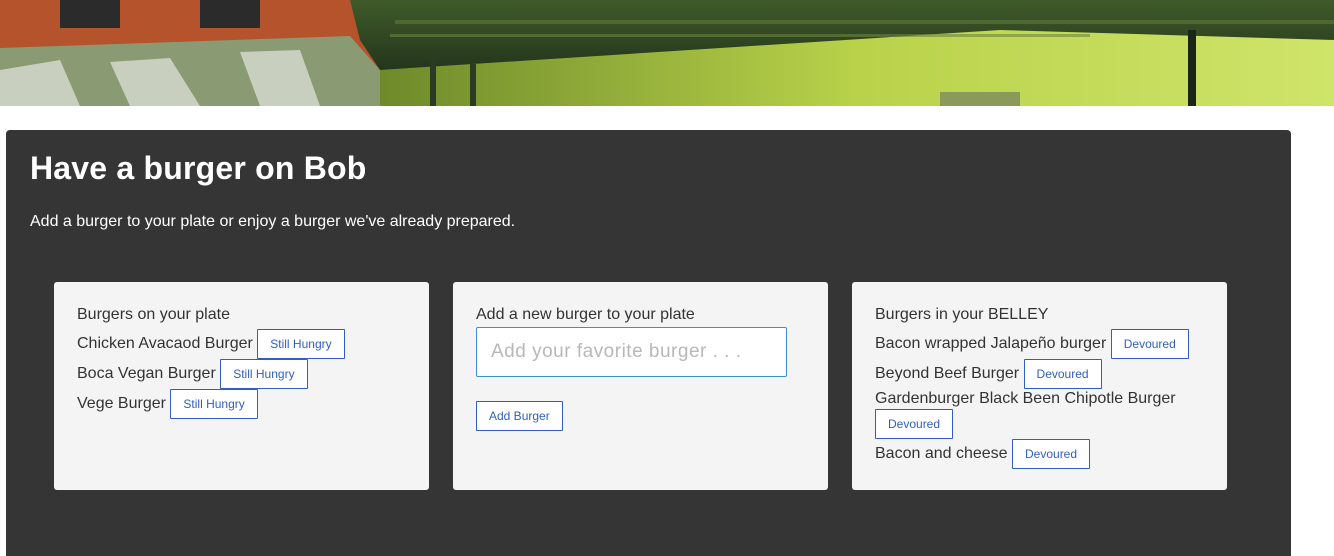 This screenshot has width=1334, height=556. I want to click on list-item: Boca Vegan Burger Still Hungry, so click(241, 374).